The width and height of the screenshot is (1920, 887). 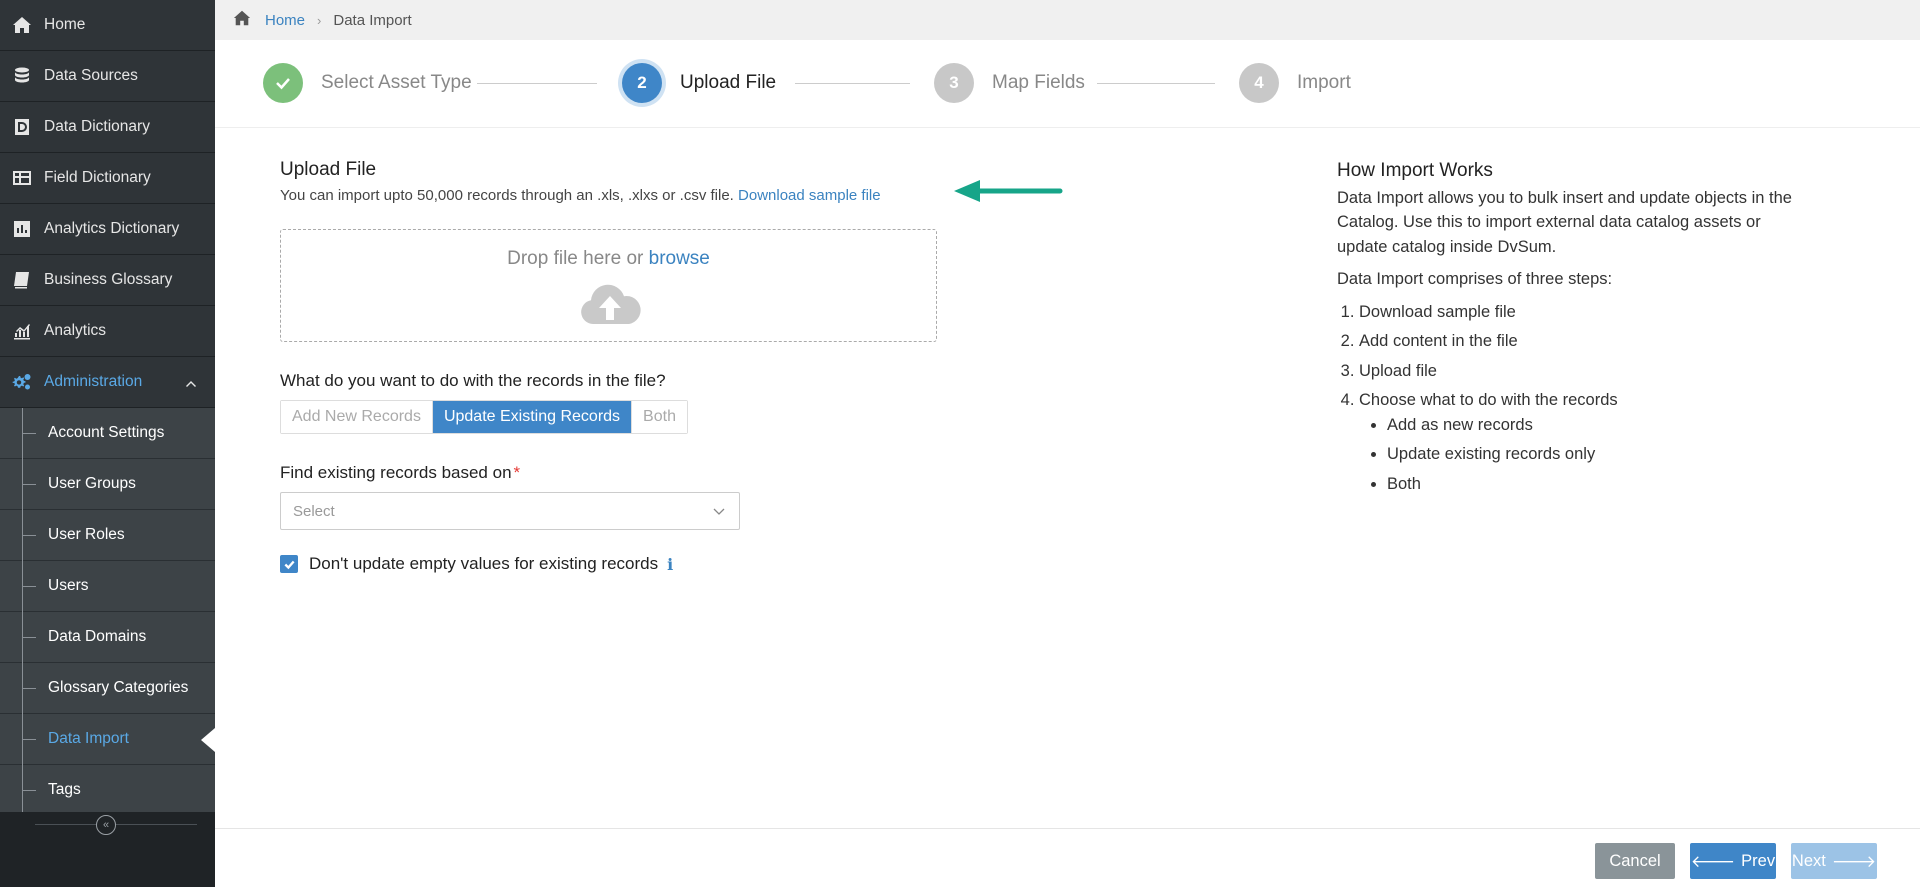 What do you see at coordinates (328, 169) in the screenshot?
I see `upload-file-title: Upload File` at bounding box center [328, 169].